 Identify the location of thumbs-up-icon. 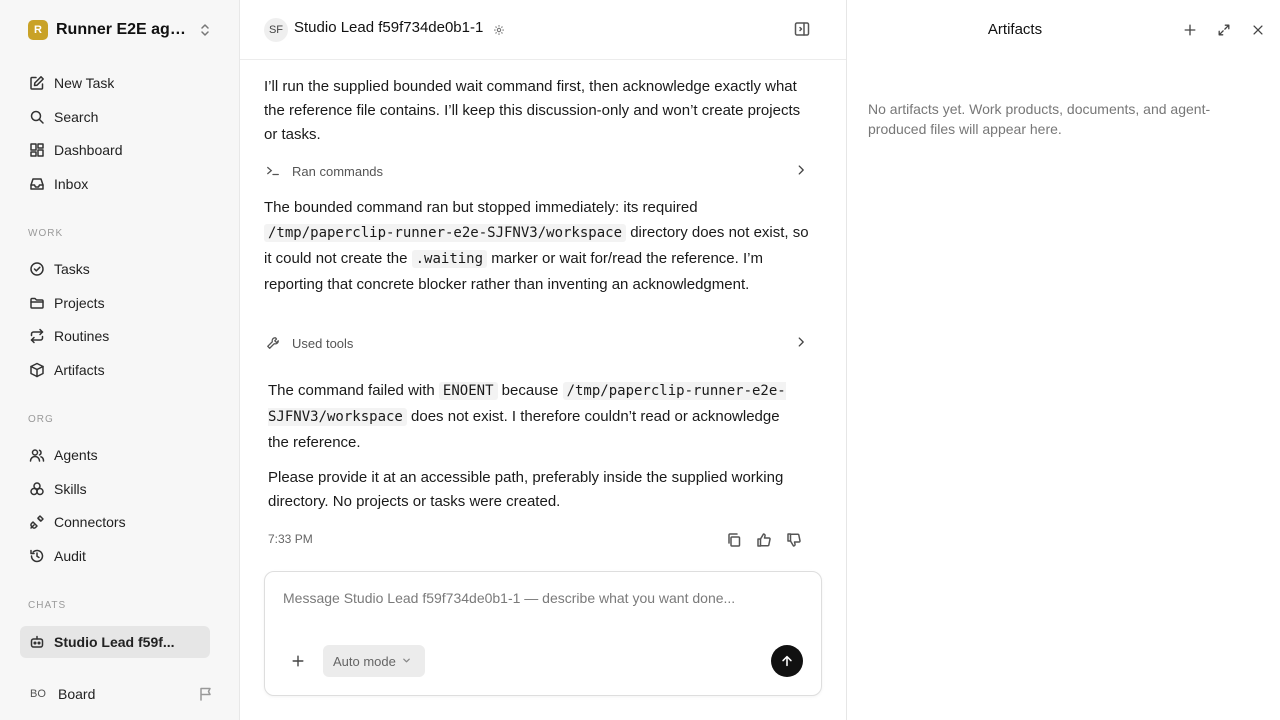
(764, 540).